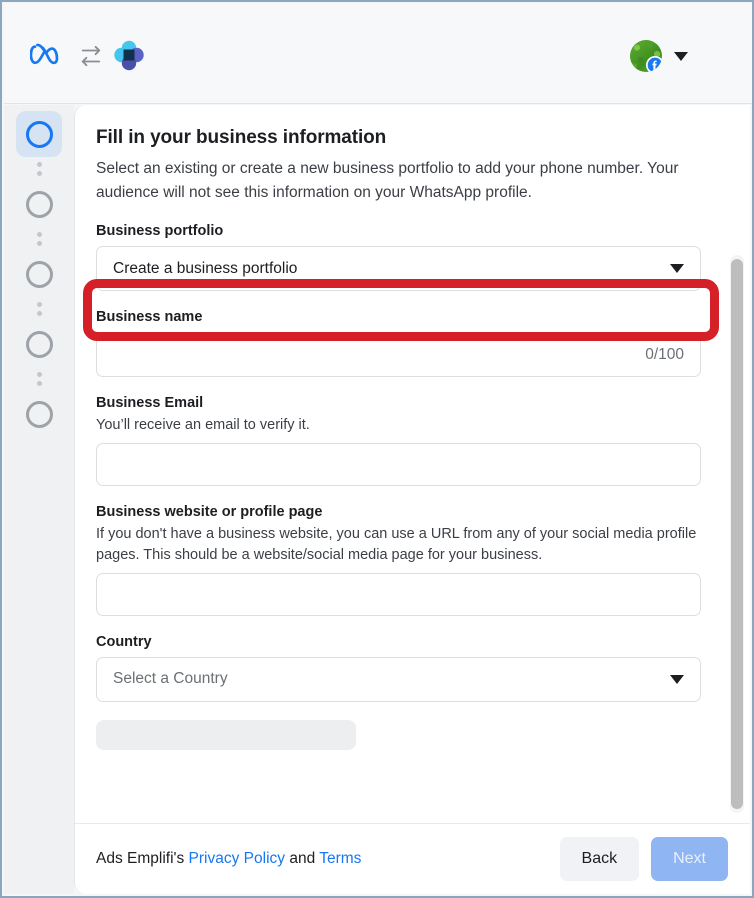  I want to click on top-bar, so click(378, 54).